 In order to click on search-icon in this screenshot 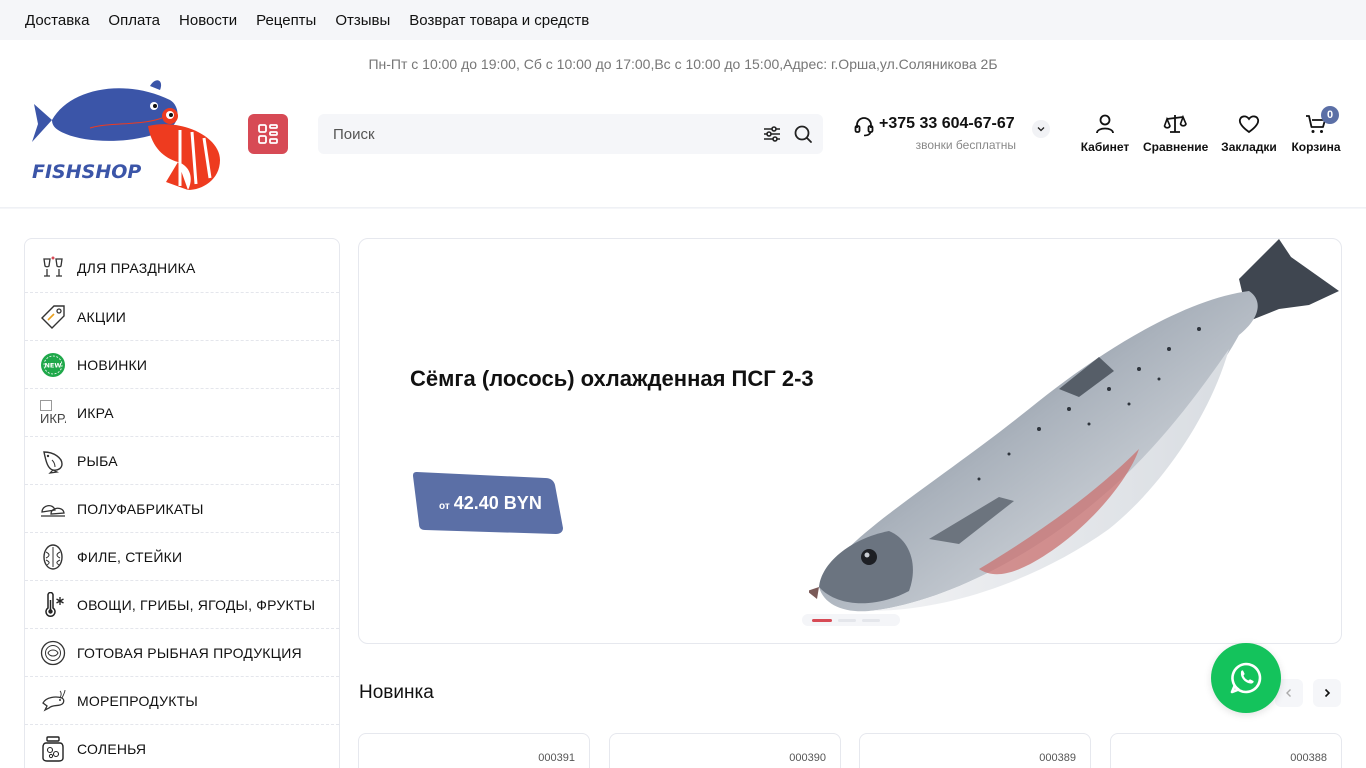, I will do `click(803, 134)`.